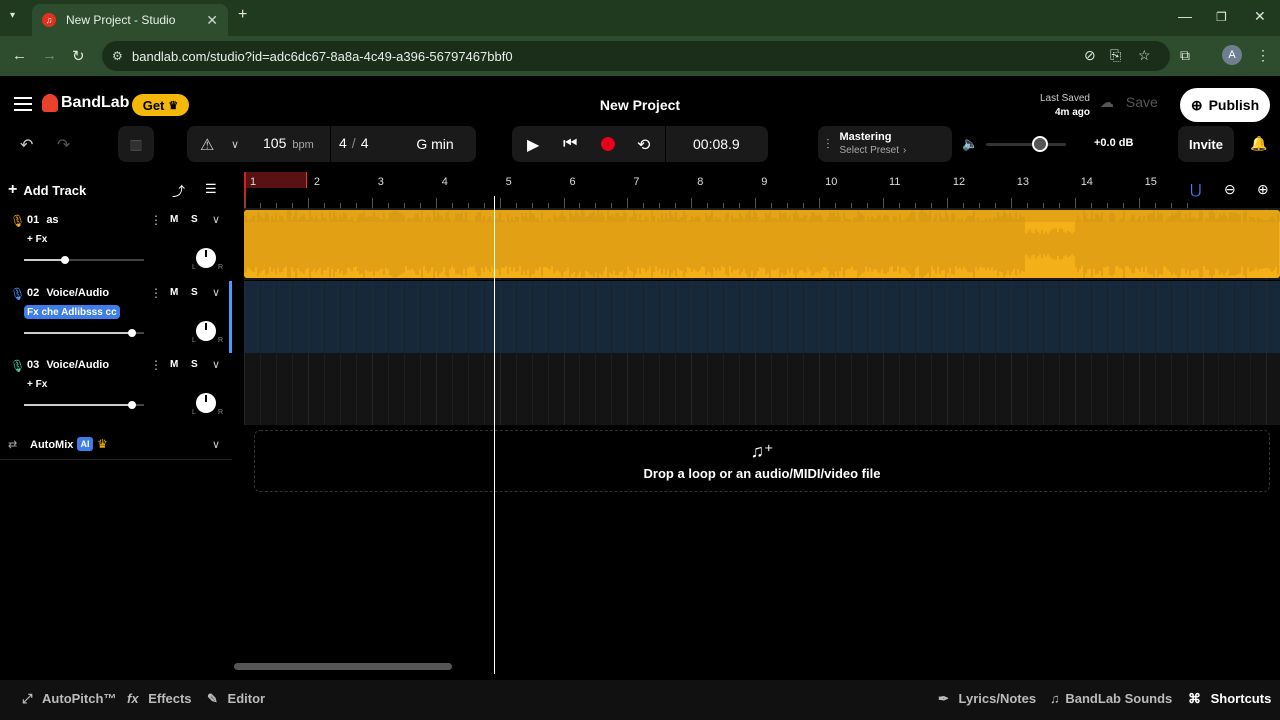 The image size is (1280, 720). What do you see at coordinates (160, 105) in the screenshot?
I see `get-membership-button: Get ♛` at bounding box center [160, 105].